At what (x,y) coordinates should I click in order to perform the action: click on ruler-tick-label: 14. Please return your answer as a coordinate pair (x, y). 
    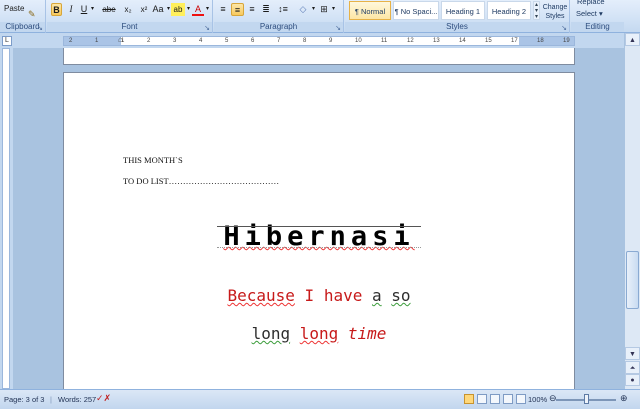
    Looking at the image, I should click on (462, 41).